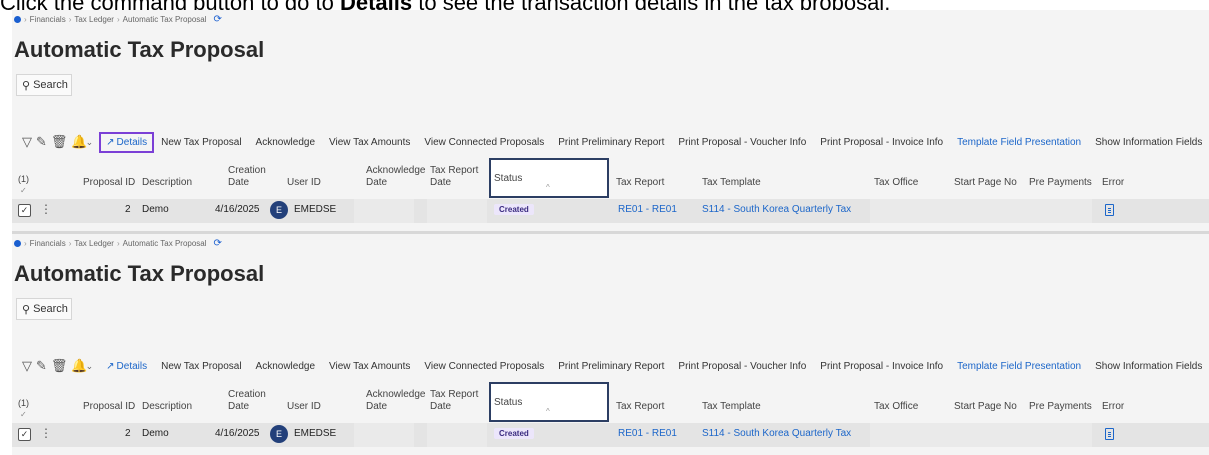  I want to click on cell-start-page-no, so click(984, 211).